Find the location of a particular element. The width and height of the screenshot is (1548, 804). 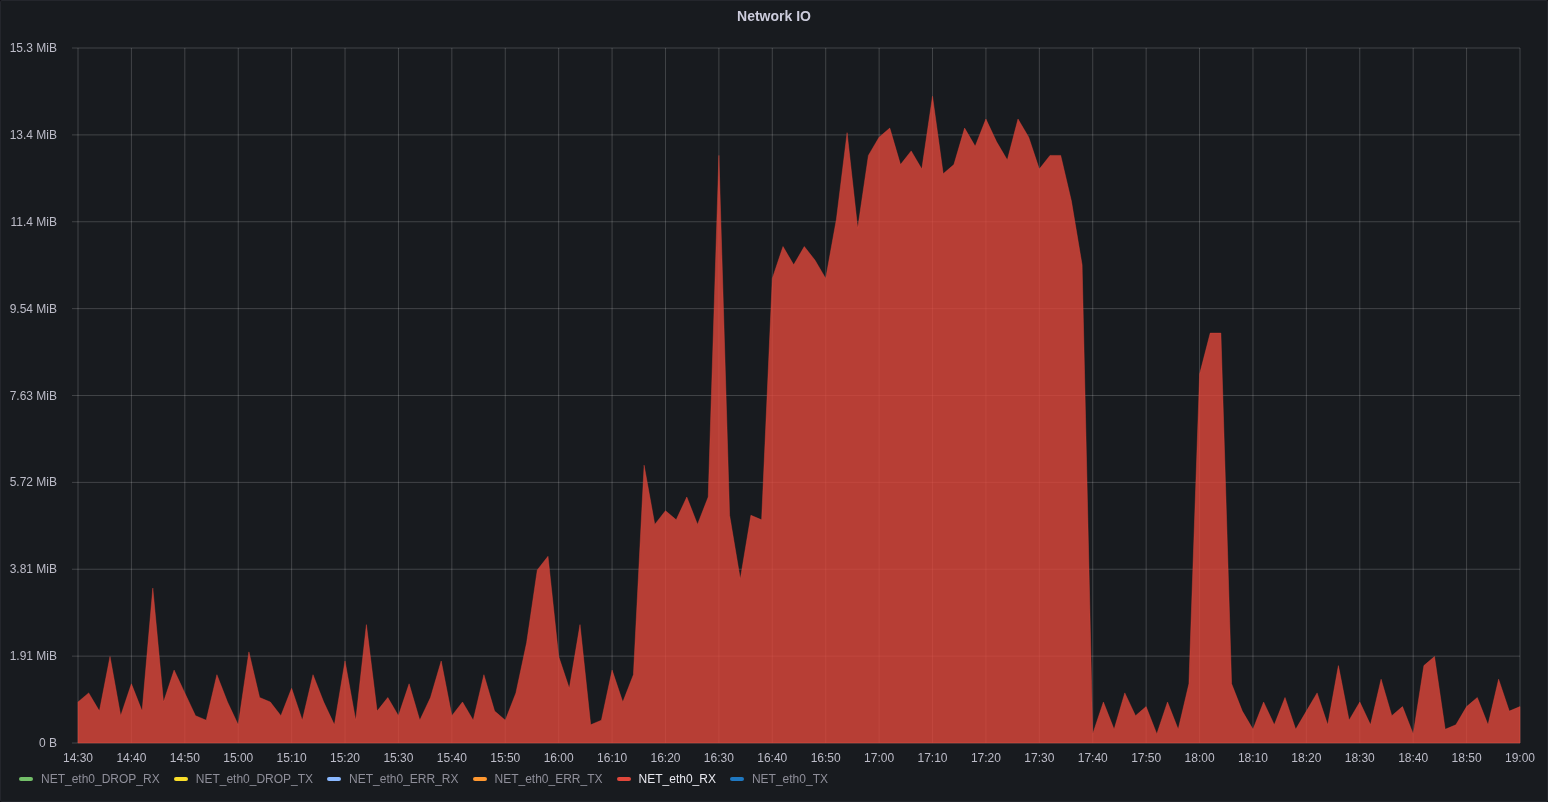

x-axis-label: 16:10 is located at coordinates (612, 758).